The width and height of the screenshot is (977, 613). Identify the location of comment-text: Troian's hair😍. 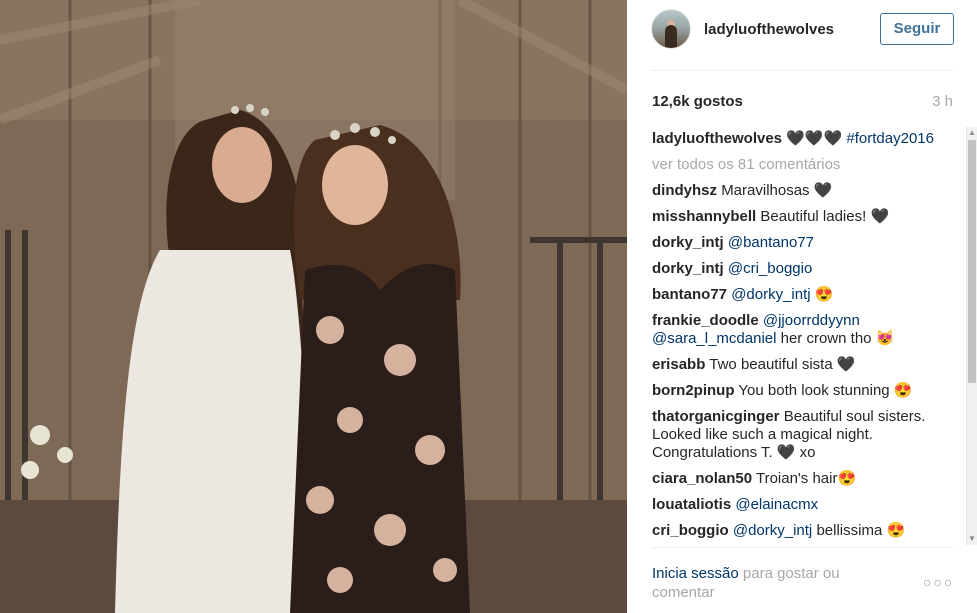
(806, 478).